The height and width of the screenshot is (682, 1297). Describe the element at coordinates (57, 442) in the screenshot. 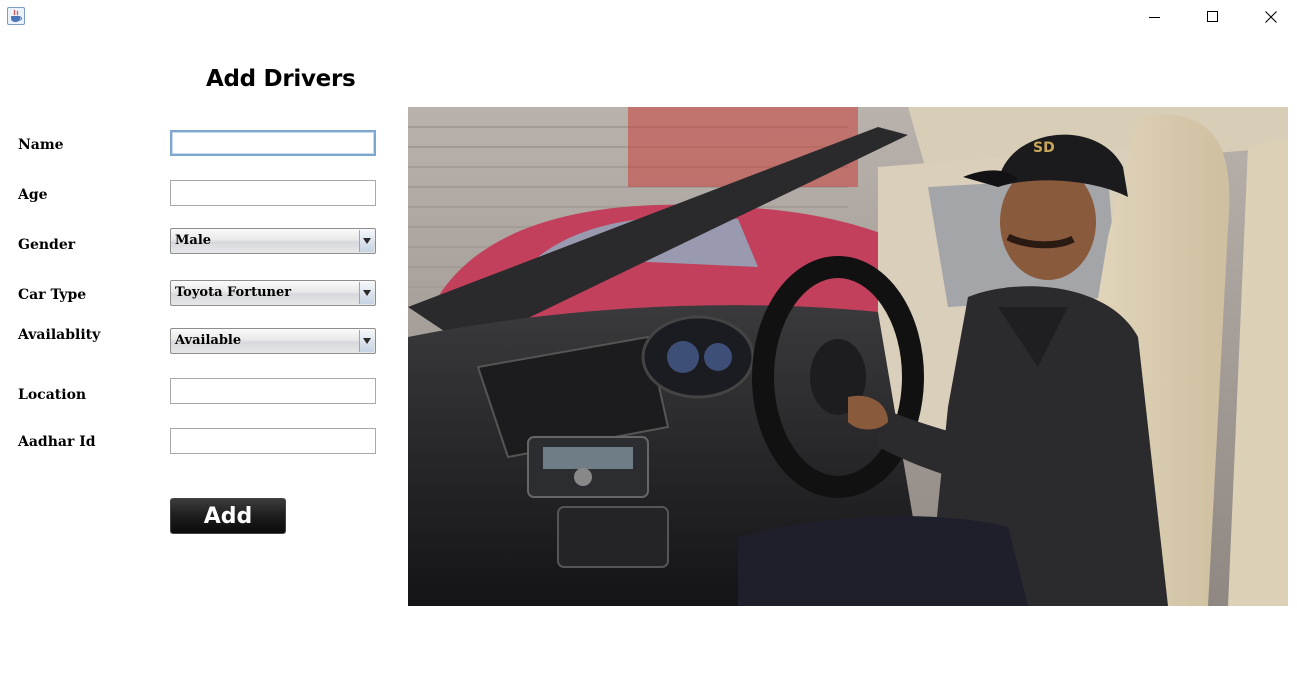

I see `aadhar-id-label: Aadhar Id` at that location.